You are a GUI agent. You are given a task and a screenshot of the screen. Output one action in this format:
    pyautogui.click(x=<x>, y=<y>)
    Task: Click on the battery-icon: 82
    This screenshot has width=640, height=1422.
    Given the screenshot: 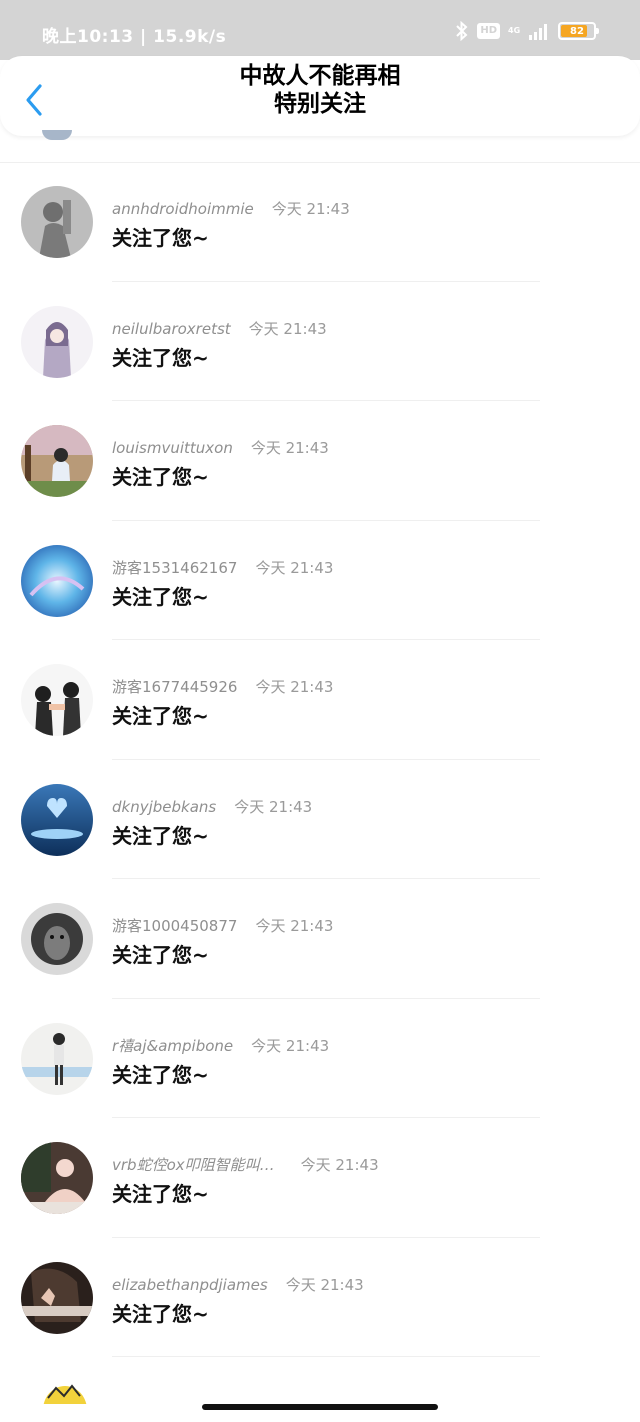 What is the action you would take?
    pyautogui.click(x=578, y=31)
    